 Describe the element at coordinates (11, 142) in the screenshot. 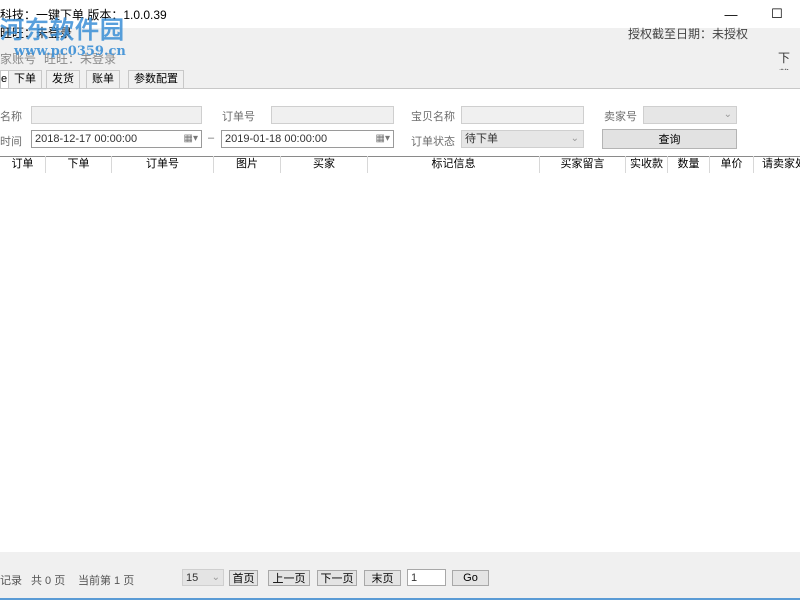

I see `time-label: 时间` at that location.